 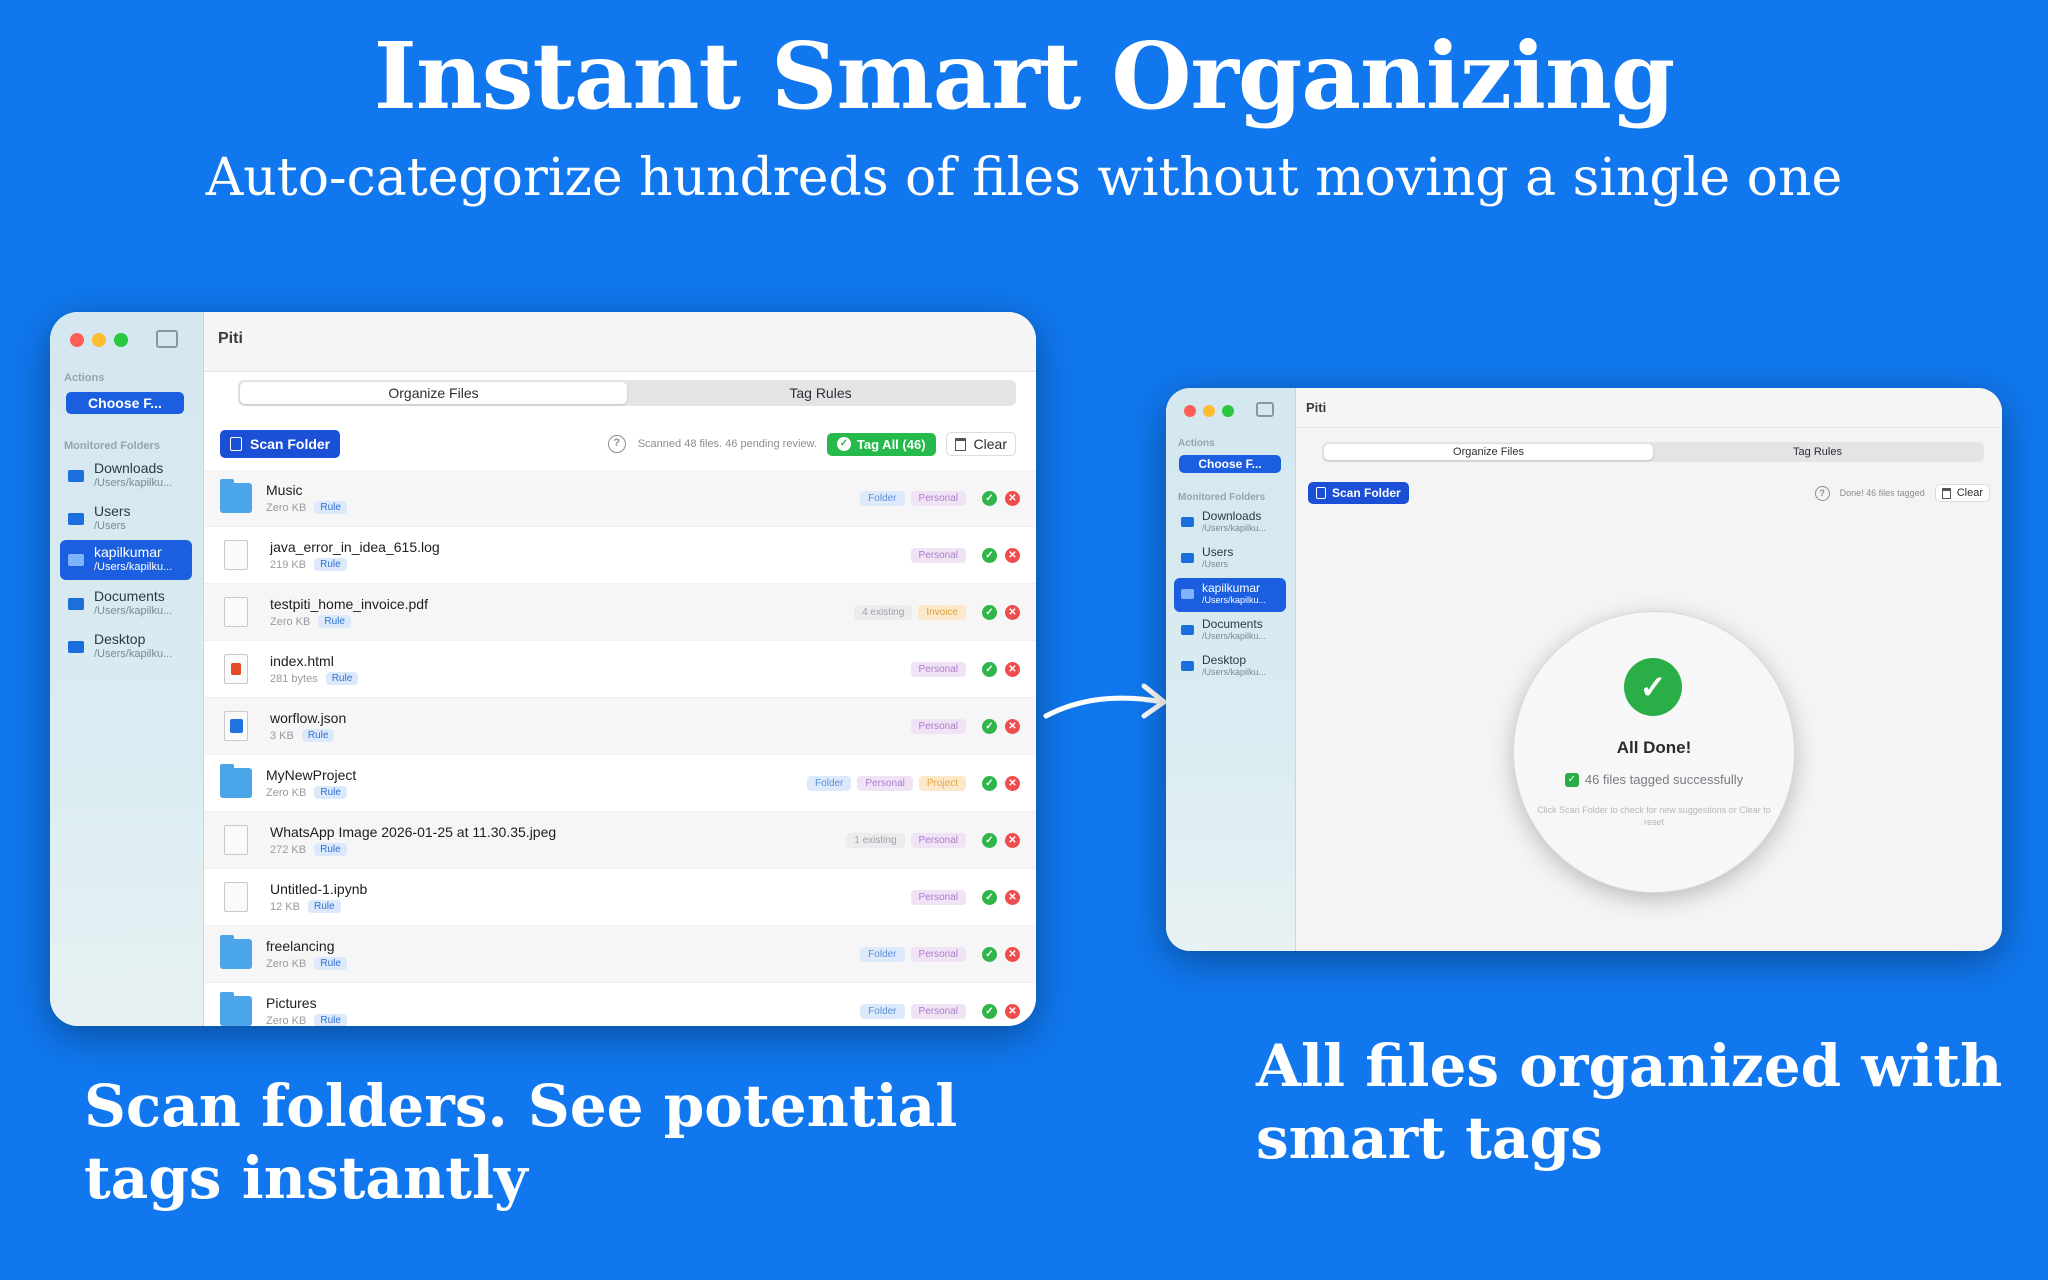 I want to click on file-name: index.html, so click(x=302, y=661).